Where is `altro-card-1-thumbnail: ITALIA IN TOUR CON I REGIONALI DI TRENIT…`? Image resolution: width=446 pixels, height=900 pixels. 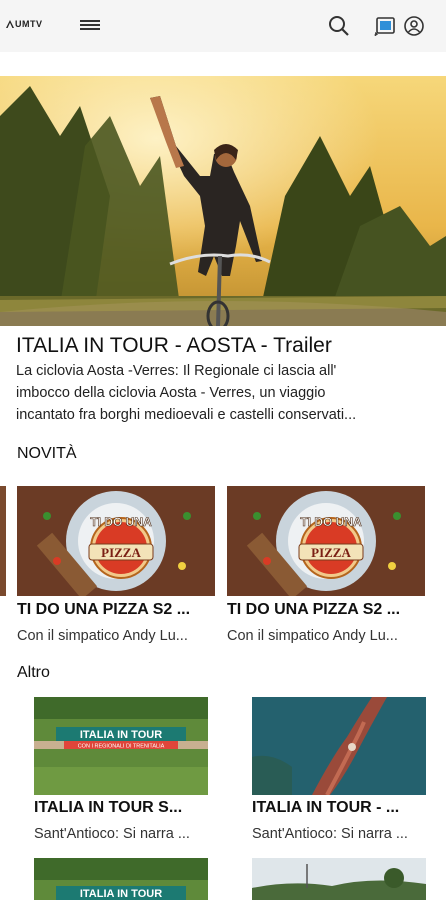 altro-card-1-thumbnail: ITALIA IN TOUR CON I REGIONALI DI TRENIT… is located at coordinates (121, 746).